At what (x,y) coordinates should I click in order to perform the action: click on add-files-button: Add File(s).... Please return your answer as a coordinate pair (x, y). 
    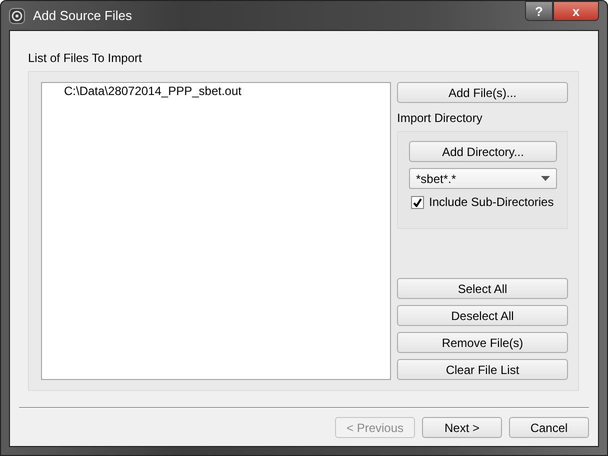
    Looking at the image, I should click on (482, 92).